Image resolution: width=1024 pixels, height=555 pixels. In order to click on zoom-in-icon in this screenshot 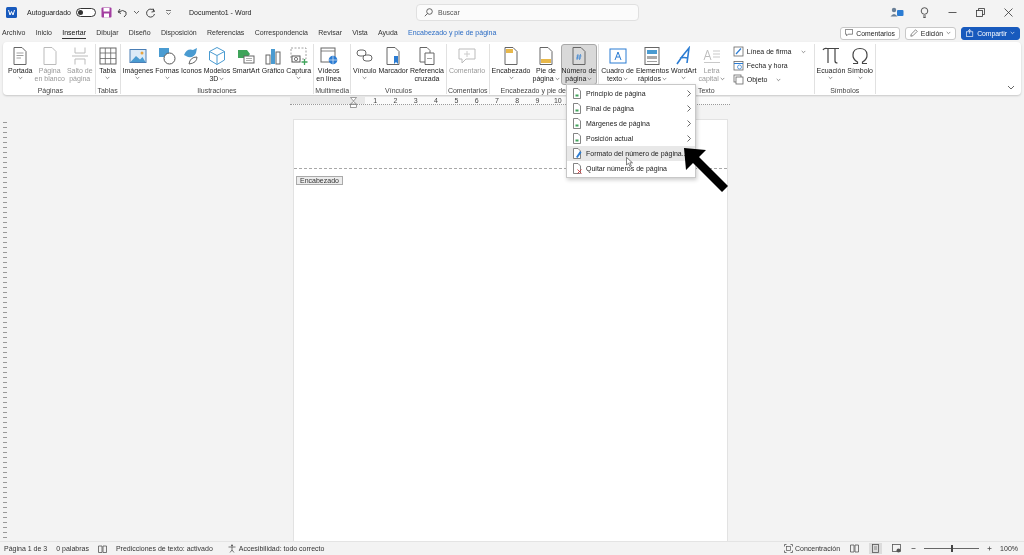, I will do `click(990, 548)`.